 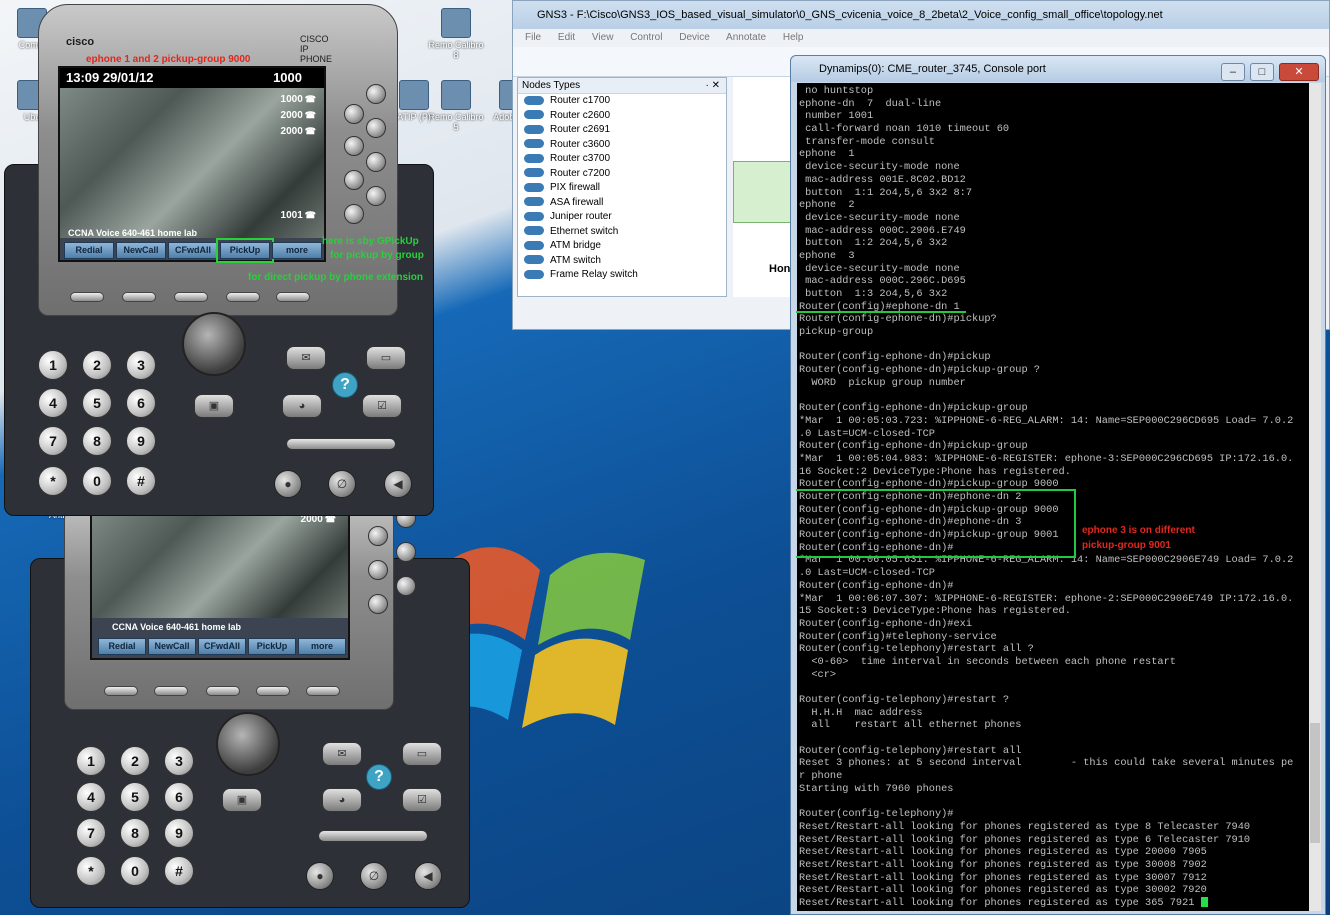 What do you see at coordinates (694, 37) in the screenshot?
I see `menu-device: Device` at bounding box center [694, 37].